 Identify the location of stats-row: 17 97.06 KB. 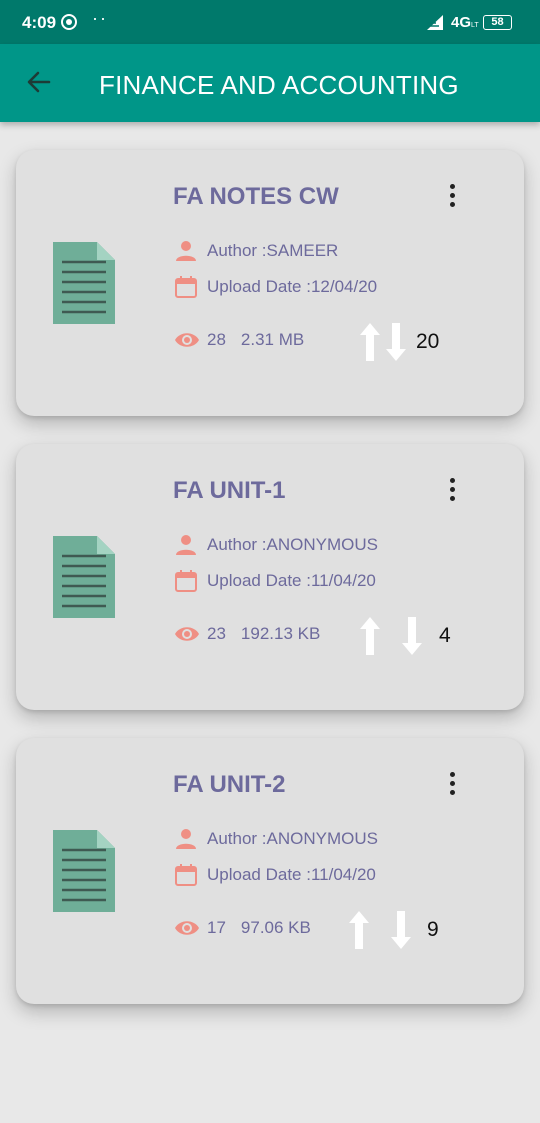
(242, 928).